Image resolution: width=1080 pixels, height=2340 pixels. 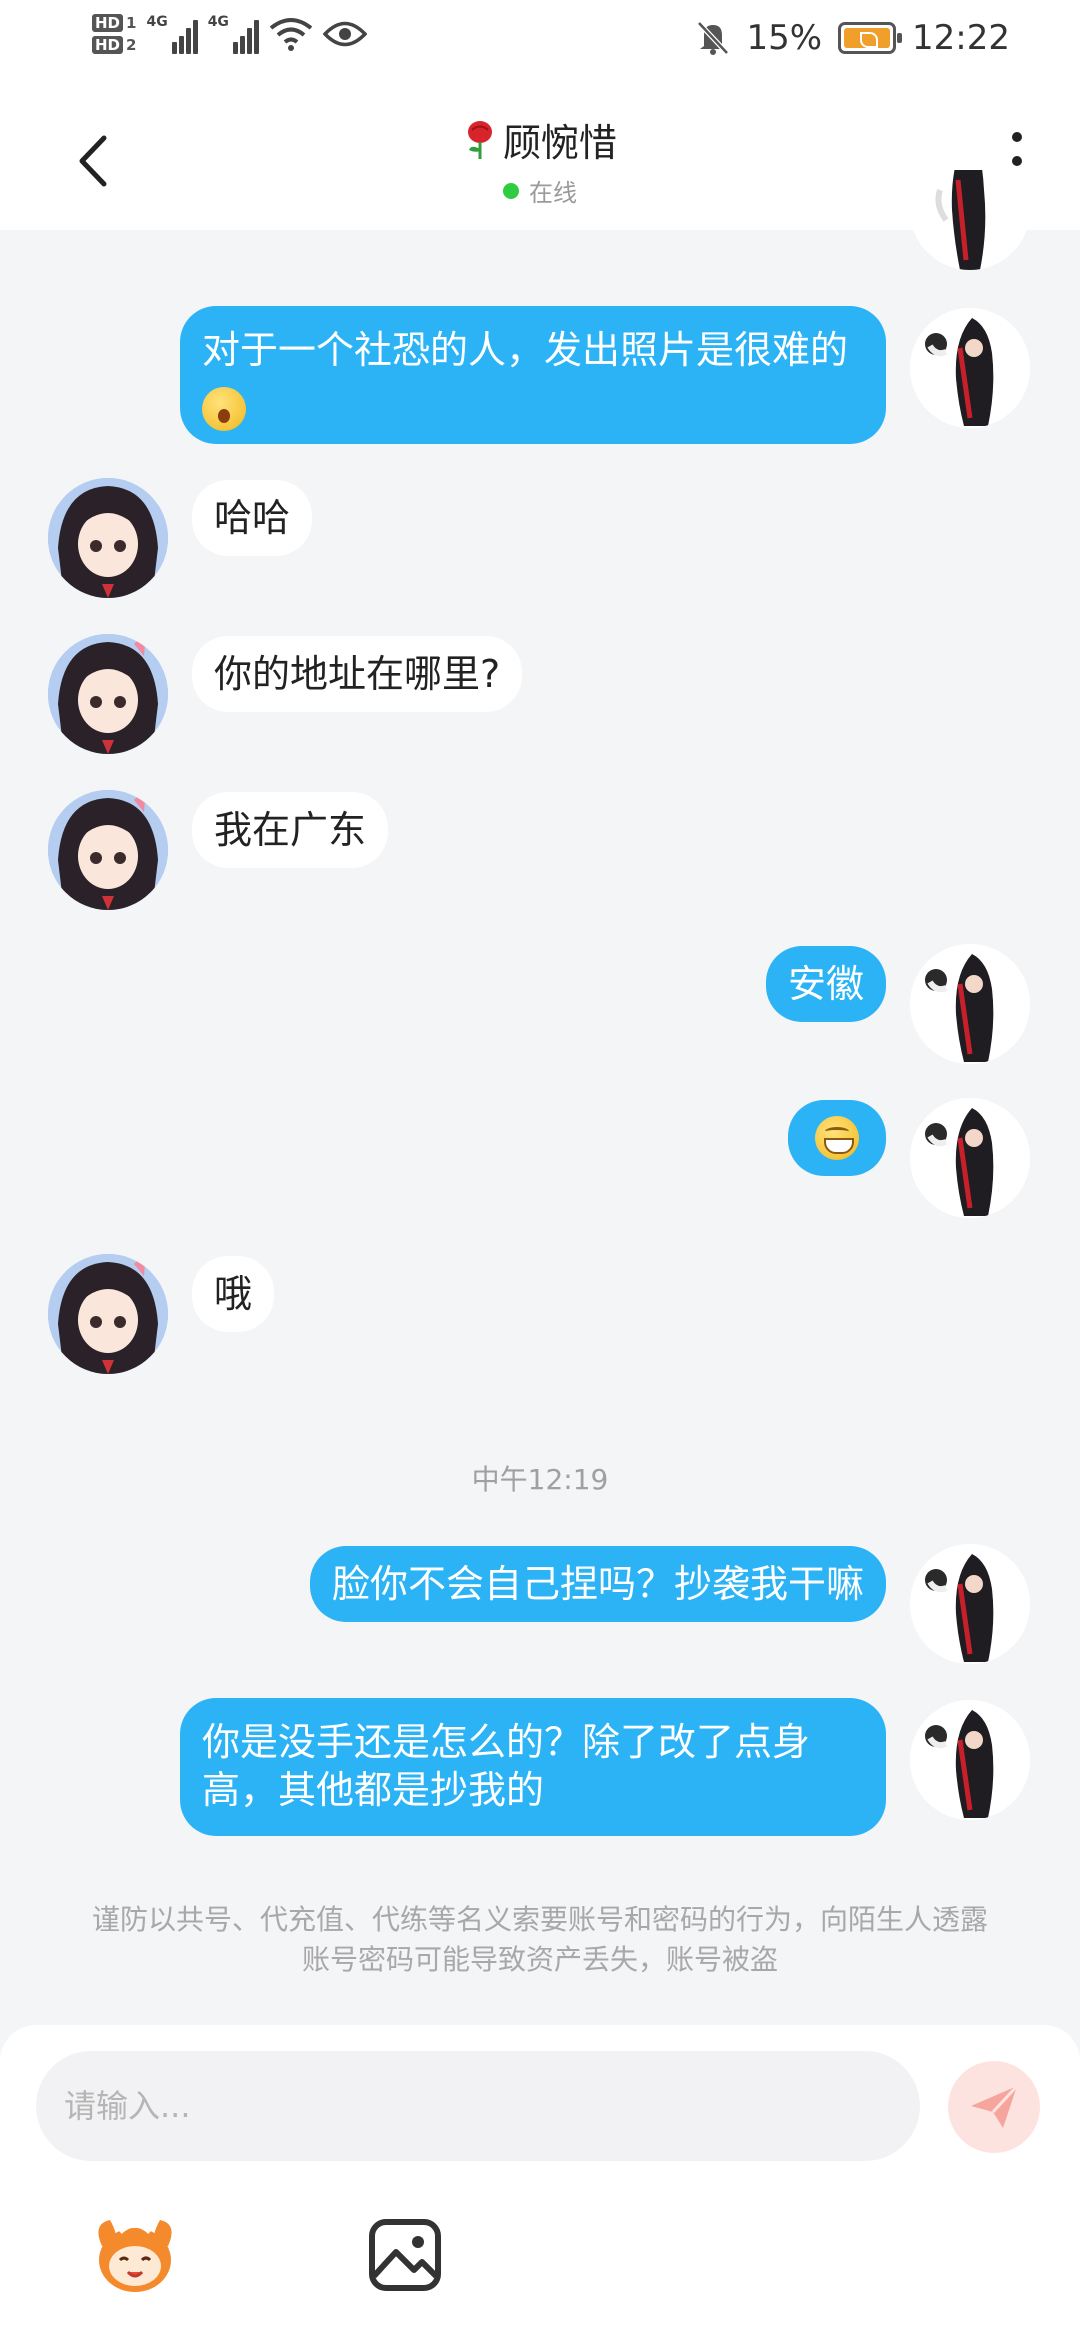 I want to click on grinning-face-icon, so click(x=837, y=1138).